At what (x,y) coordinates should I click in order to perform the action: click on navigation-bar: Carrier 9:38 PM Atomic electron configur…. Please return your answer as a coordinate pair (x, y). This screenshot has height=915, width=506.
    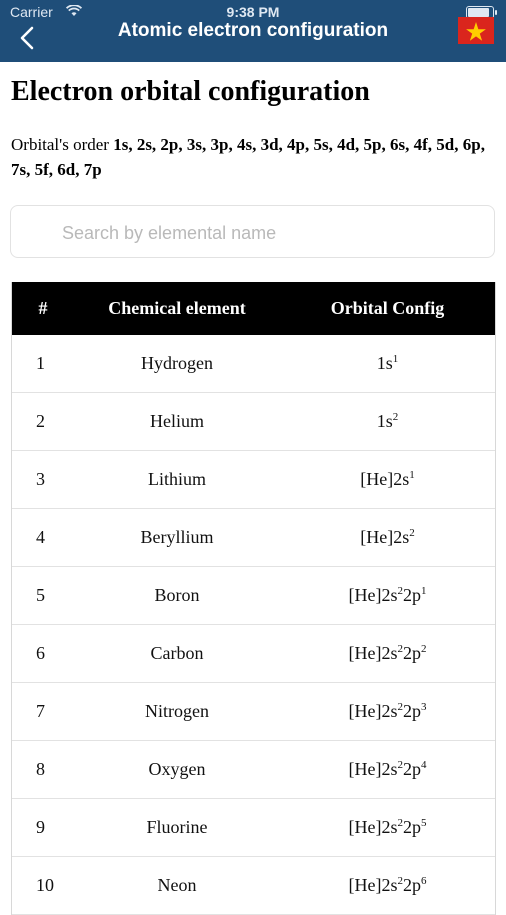
    Looking at the image, I should click on (253, 31).